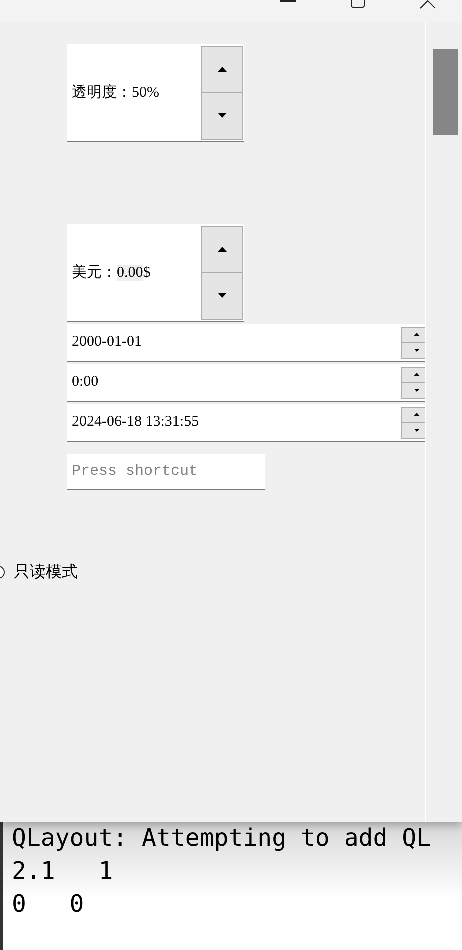 This screenshot has height=950, width=462. Describe the element at coordinates (428, 4) in the screenshot. I see `close-icon` at that location.